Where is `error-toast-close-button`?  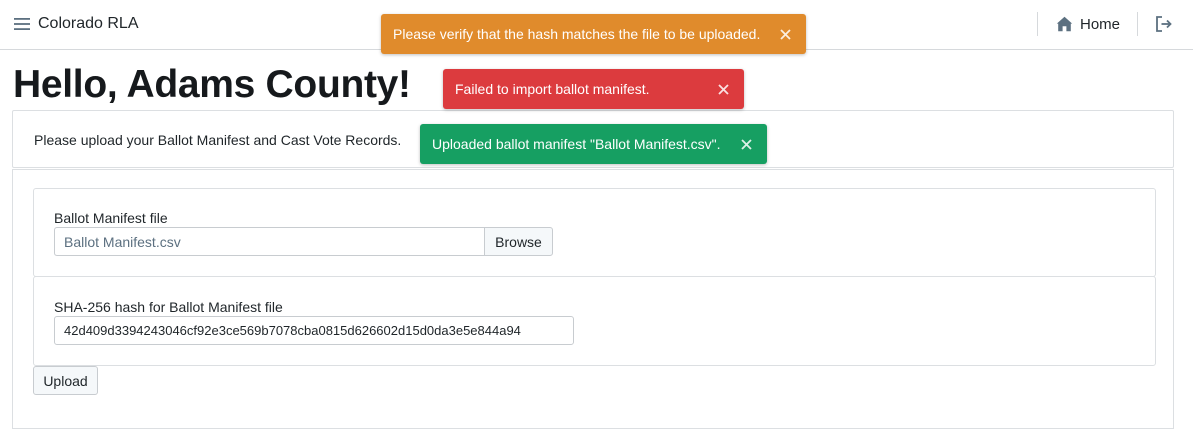 error-toast-close-button is located at coordinates (723, 89).